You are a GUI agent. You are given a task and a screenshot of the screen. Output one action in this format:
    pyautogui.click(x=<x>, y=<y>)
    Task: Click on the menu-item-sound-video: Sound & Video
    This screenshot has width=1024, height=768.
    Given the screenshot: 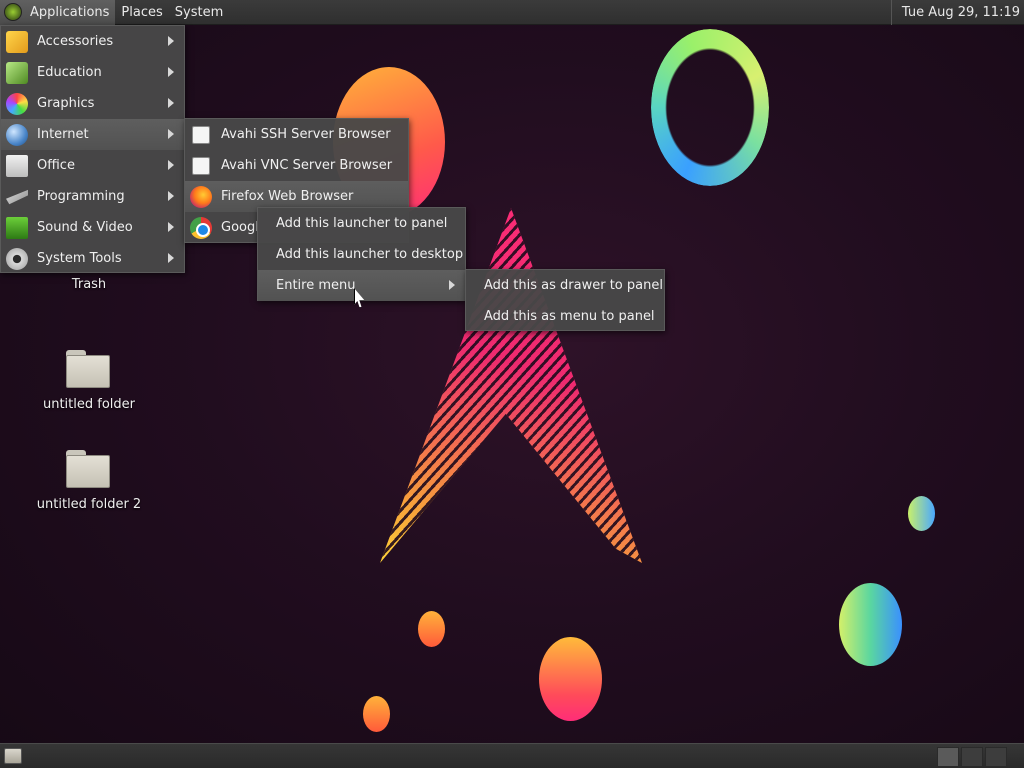 What is the action you would take?
    pyautogui.click(x=92, y=227)
    